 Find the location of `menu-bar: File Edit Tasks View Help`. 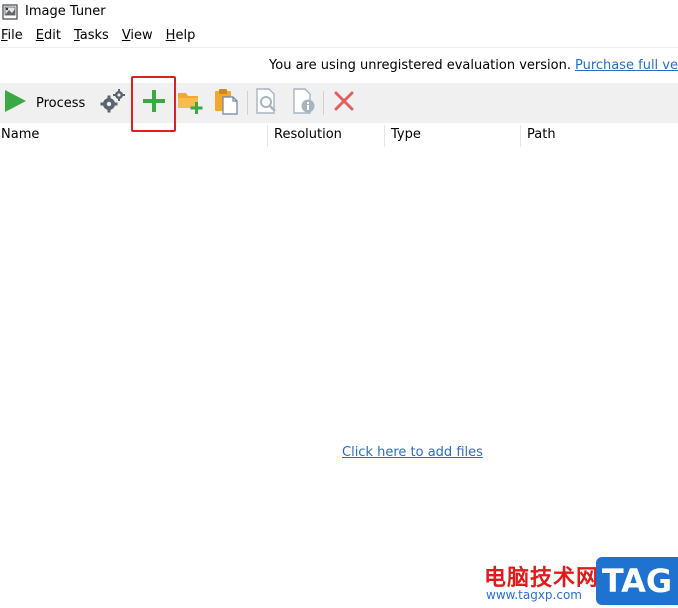

menu-bar: File Edit Tasks View Help is located at coordinates (104, 37).